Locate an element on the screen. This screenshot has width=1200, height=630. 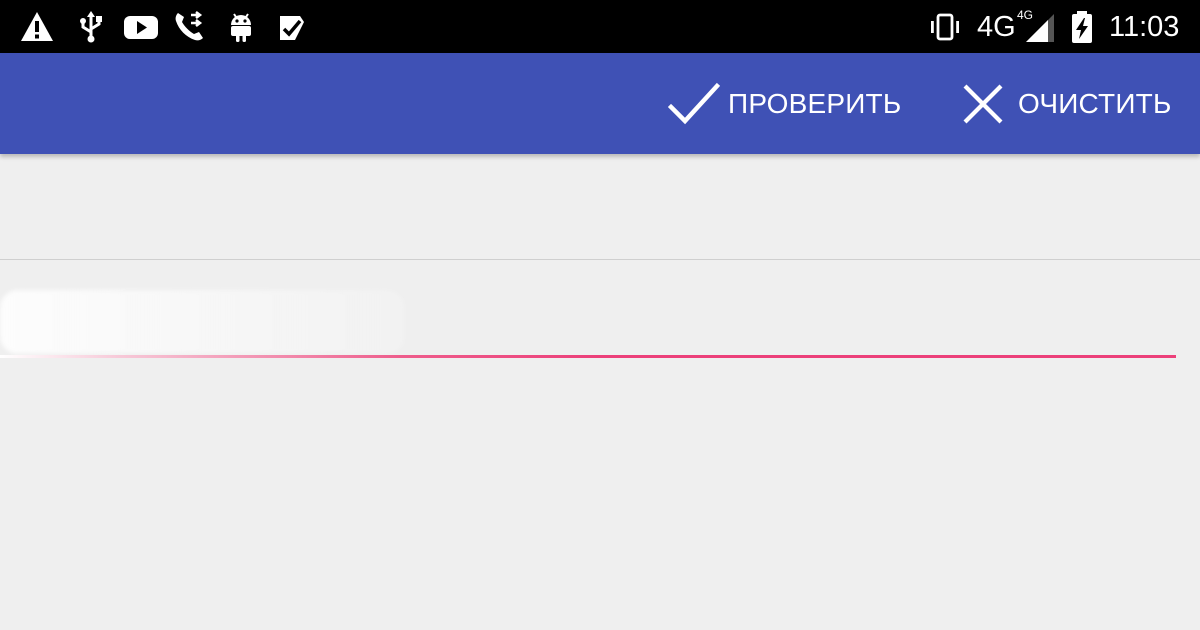
usb-icon is located at coordinates (91, 27).